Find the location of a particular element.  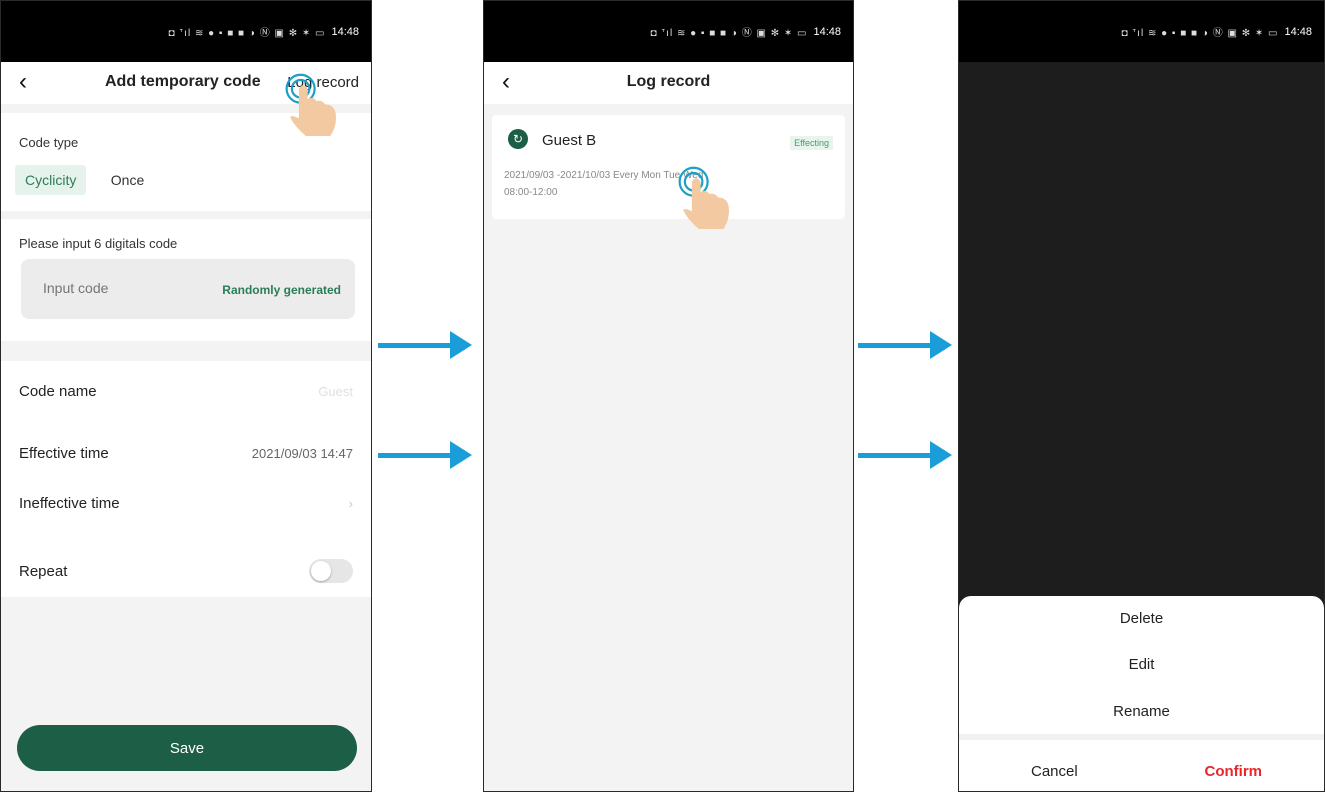

card-date-range: 2021/09/03 -2021/10/03 Every Mon Tue Wed is located at coordinates (604, 175).